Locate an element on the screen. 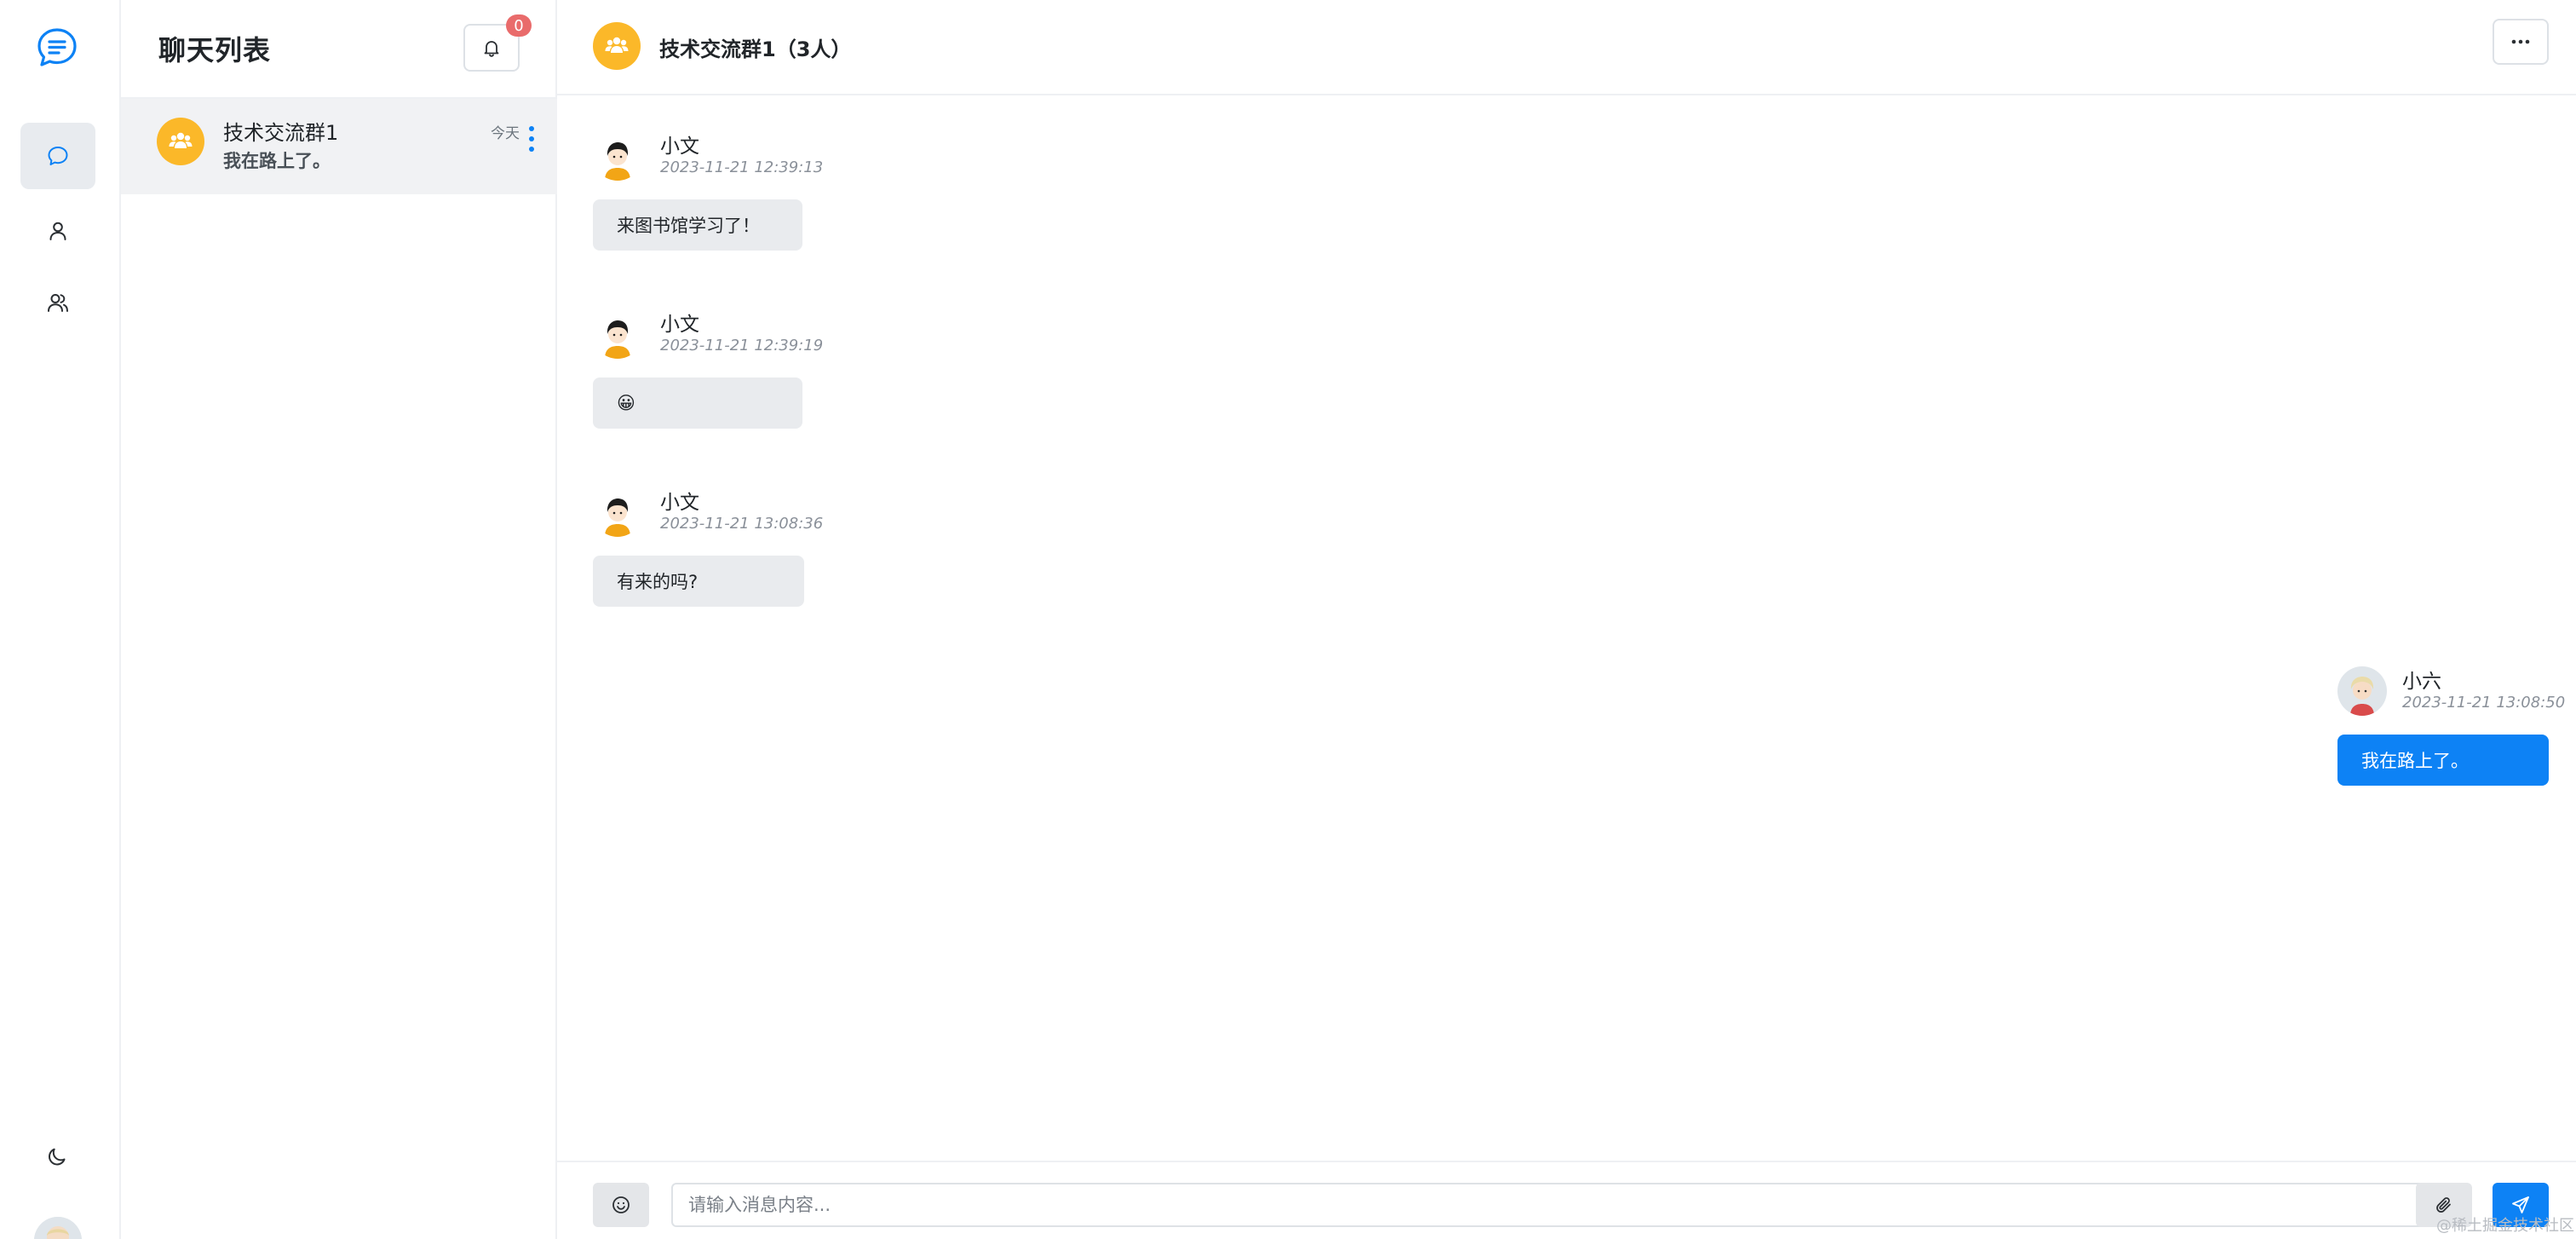  smiley-icon is located at coordinates (621, 1204).